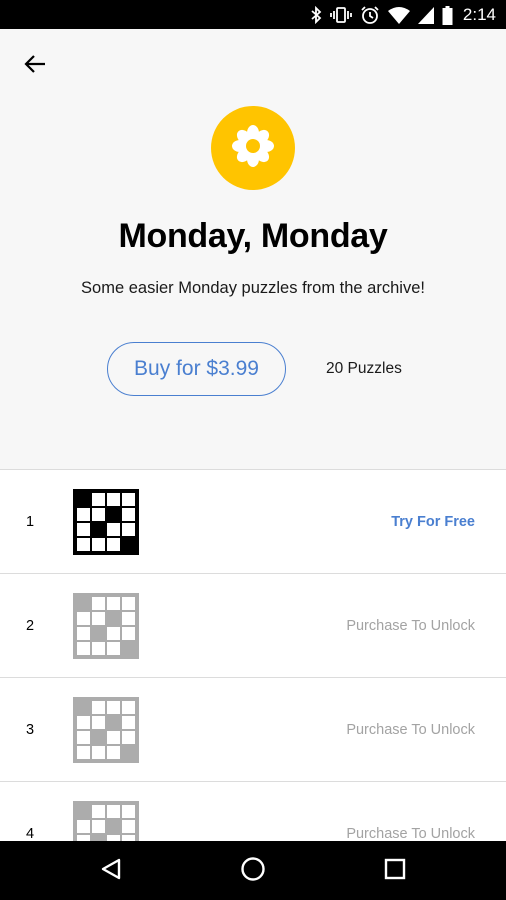  Describe the element at coordinates (253, 236) in the screenshot. I see `pack-title: Monday, Monday` at that location.